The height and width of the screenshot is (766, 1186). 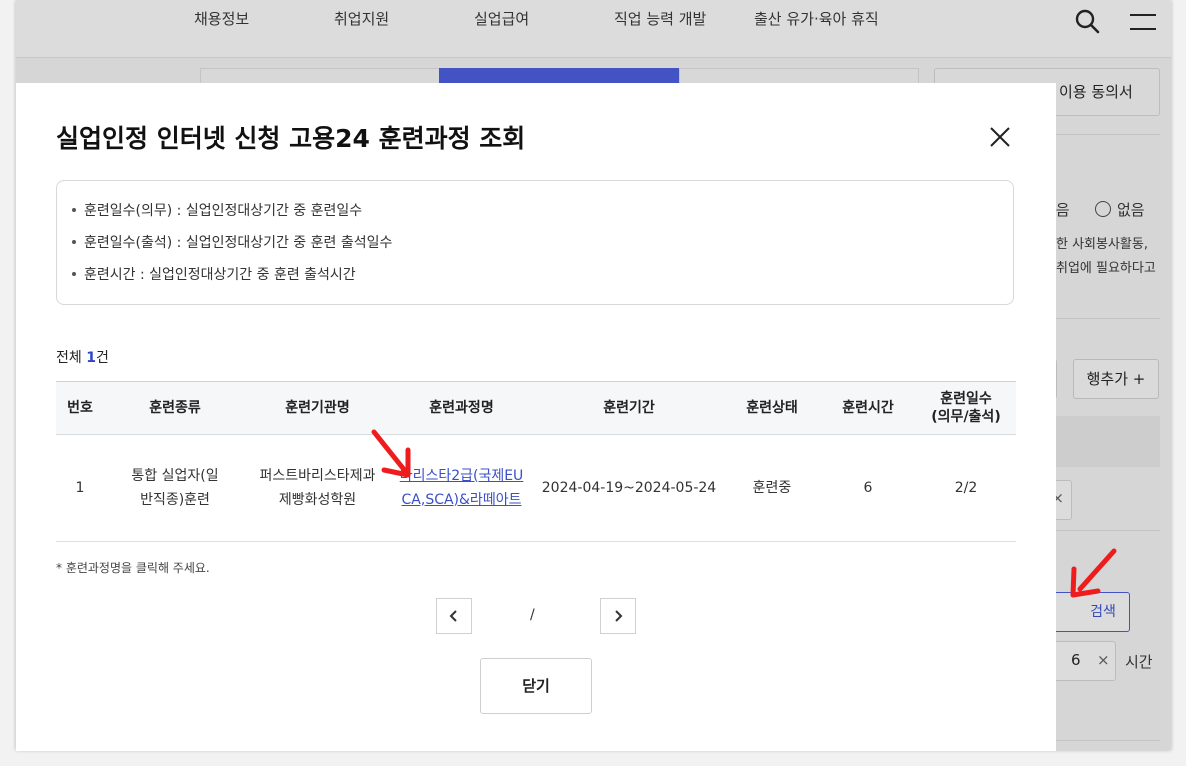 I want to click on column-header: 훈련일수 (의무/출석), so click(x=966, y=408).